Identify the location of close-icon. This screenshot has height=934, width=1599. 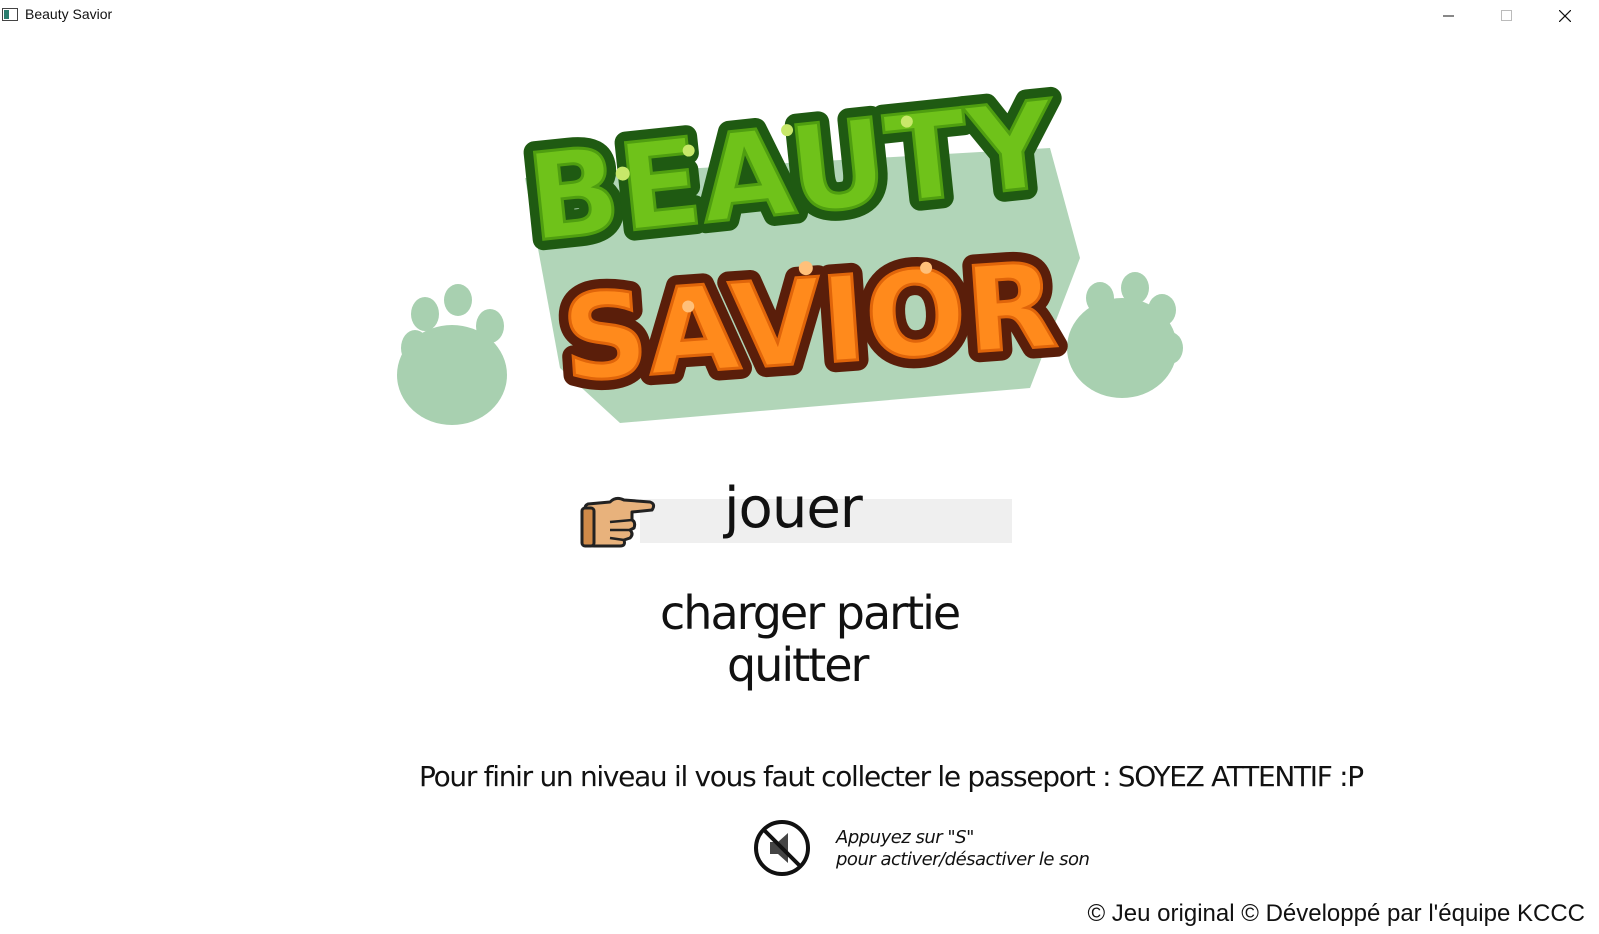
(1565, 16).